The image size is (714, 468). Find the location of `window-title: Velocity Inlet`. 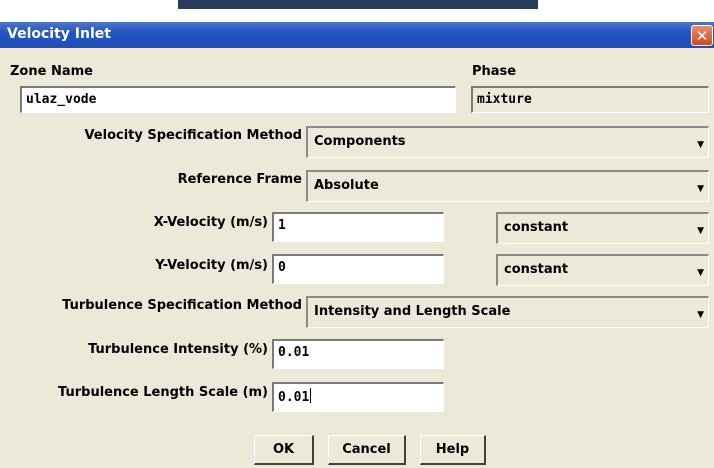

window-title: Velocity Inlet is located at coordinates (59, 34).